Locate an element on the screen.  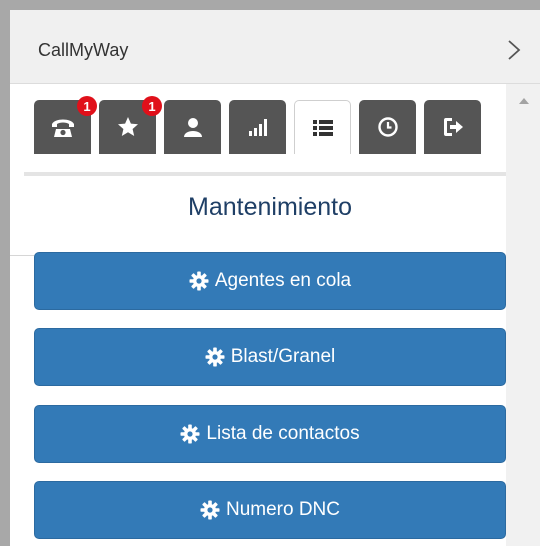
user-icon is located at coordinates (193, 127).